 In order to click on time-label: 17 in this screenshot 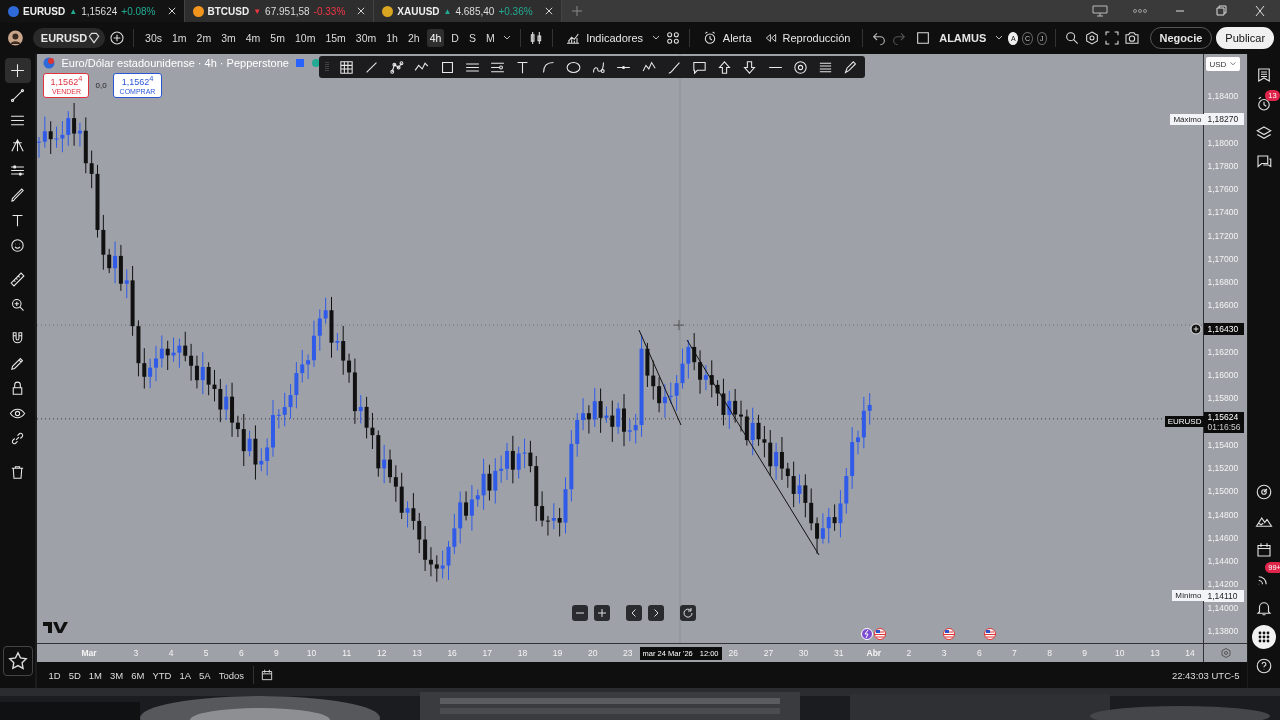, I will do `click(487, 653)`.